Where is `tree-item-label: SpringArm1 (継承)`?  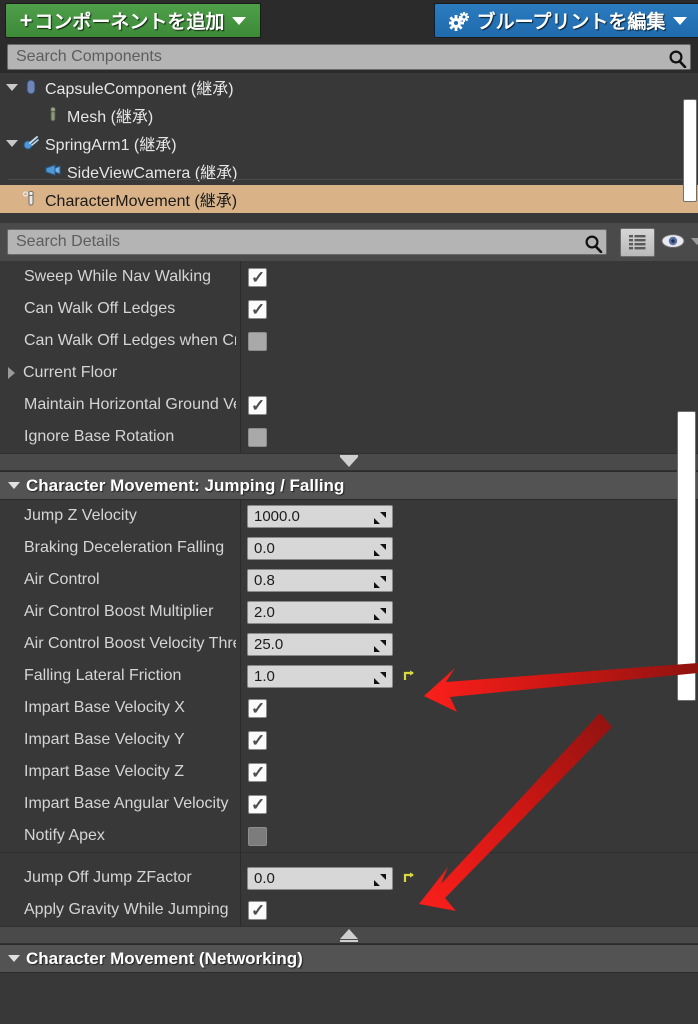 tree-item-label: SpringArm1 (継承) is located at coordinates (111, 145).